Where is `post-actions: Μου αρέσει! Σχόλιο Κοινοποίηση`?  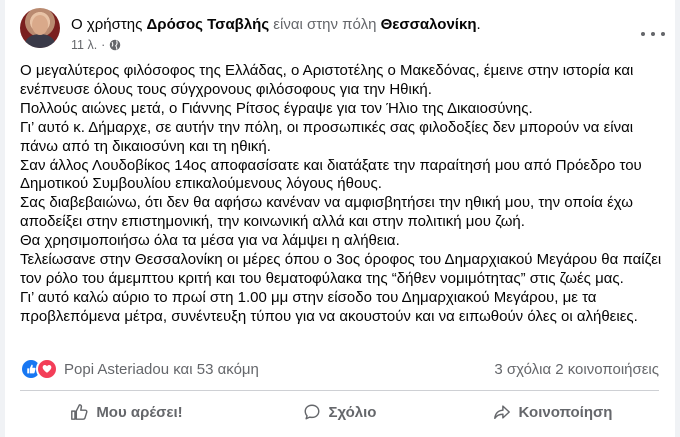
post-actions: Μου αρέσει! Σχόλιο Κοινοποίηση is located at coordinates (339, 412).